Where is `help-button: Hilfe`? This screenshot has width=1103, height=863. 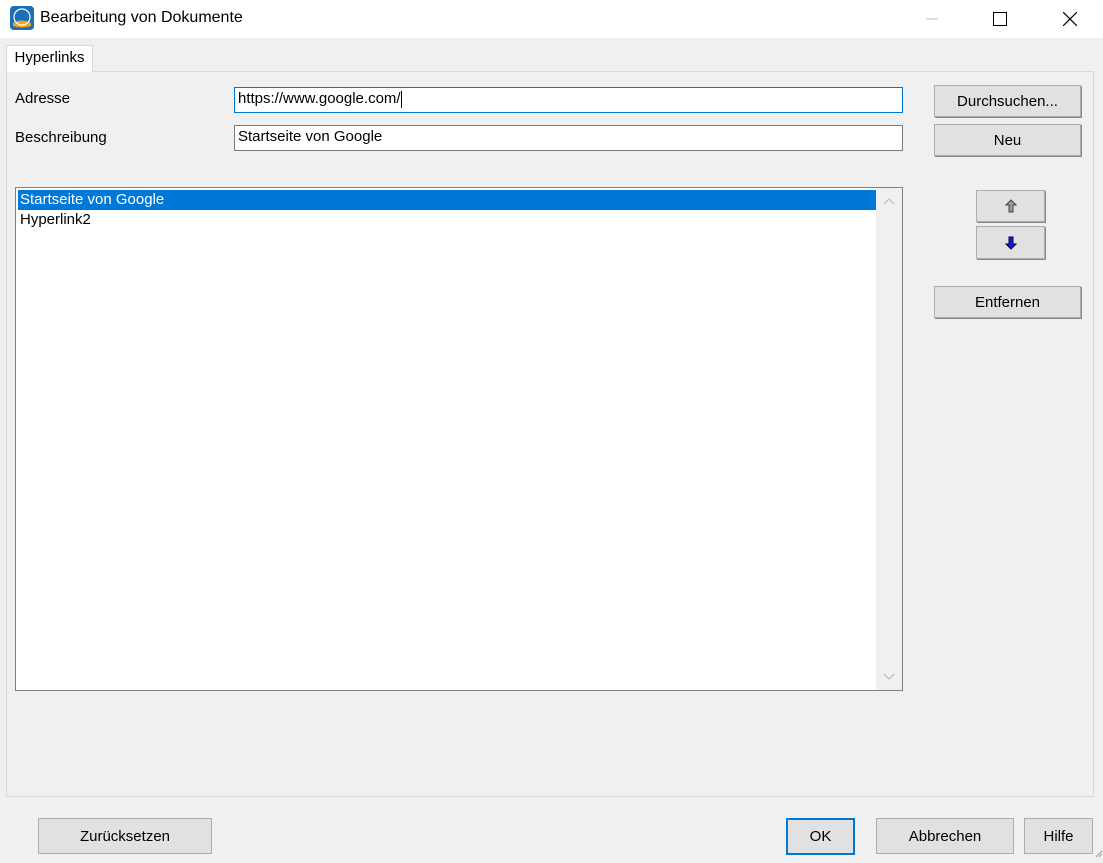 help-button: Hilfe is located at coordinates (1058, 836).